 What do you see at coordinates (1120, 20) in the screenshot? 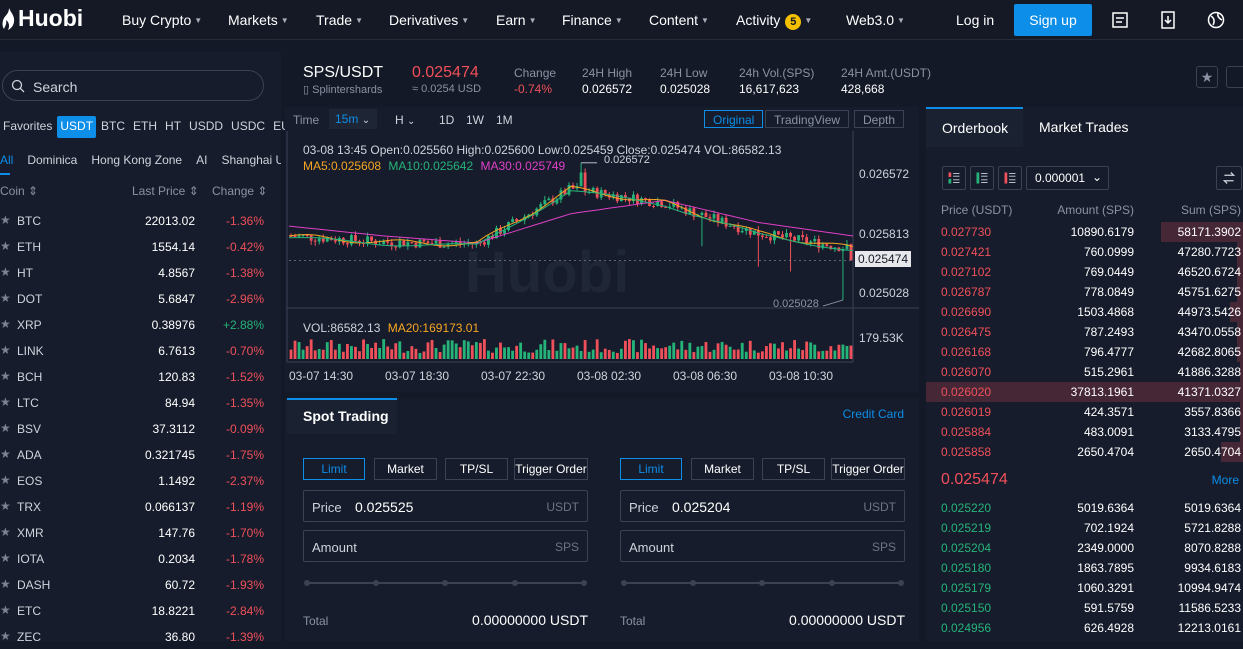
I see `orders-icon` at bounding box center [1120, 20].